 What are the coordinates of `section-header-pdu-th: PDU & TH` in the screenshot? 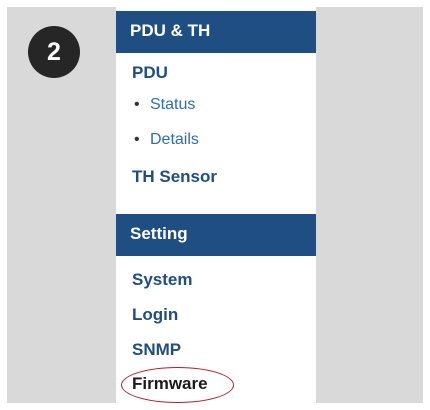 It's located at (216, 32).